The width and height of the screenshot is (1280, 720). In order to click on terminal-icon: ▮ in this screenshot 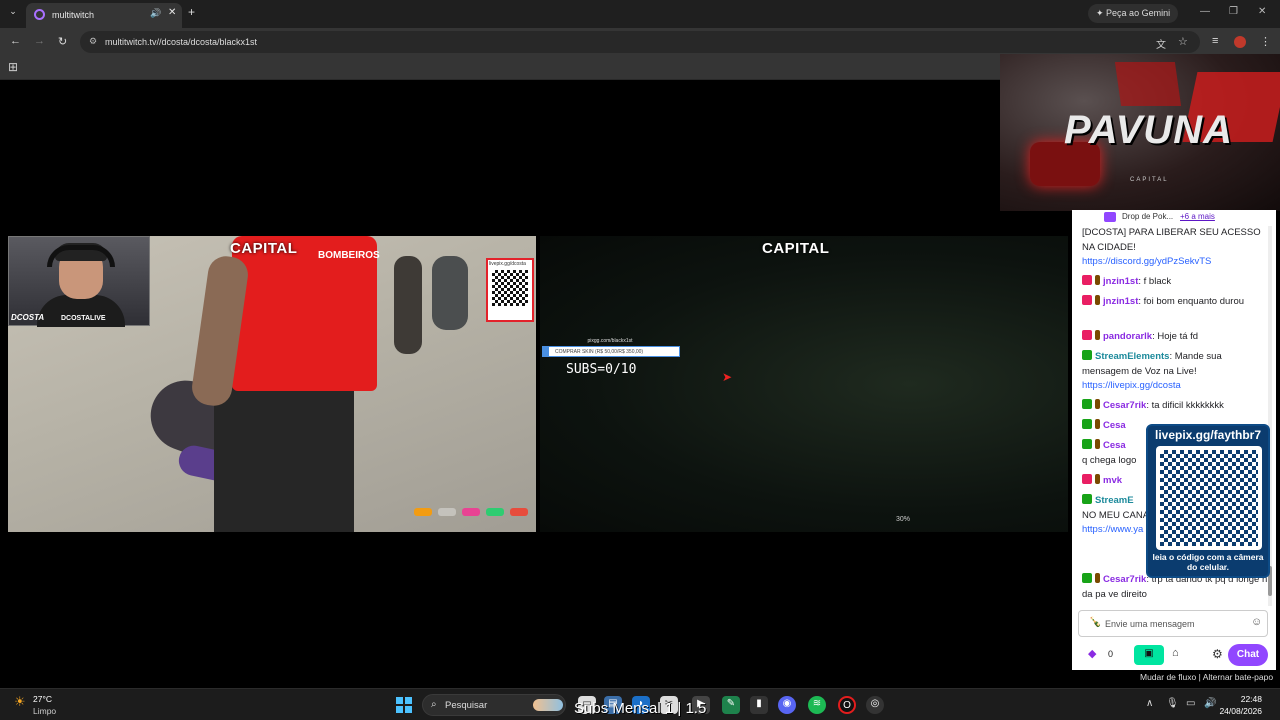, I will do `click(759, 705)`.